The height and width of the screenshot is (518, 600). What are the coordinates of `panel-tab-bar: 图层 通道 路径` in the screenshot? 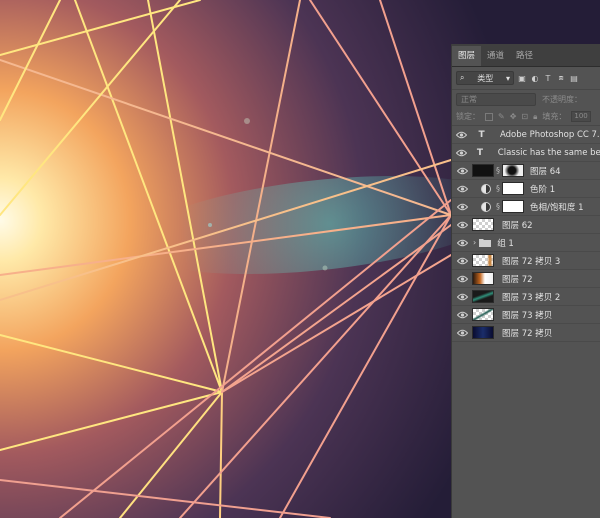 It's located at (526, 55).